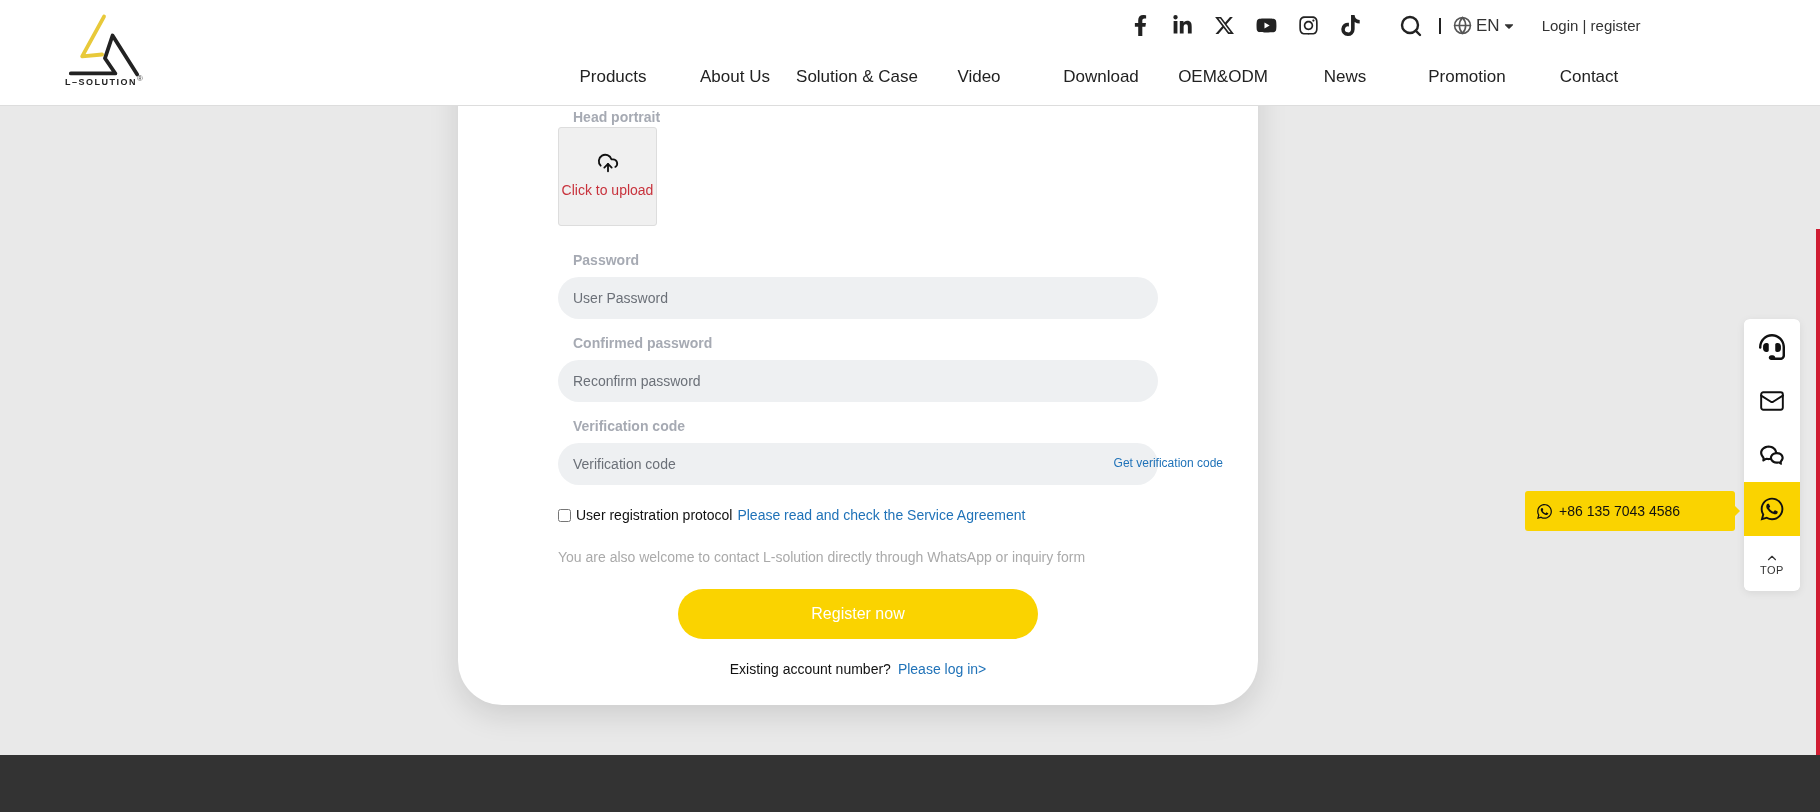  I want to click on agreement-label: User registration protocol, so click(654, 515).